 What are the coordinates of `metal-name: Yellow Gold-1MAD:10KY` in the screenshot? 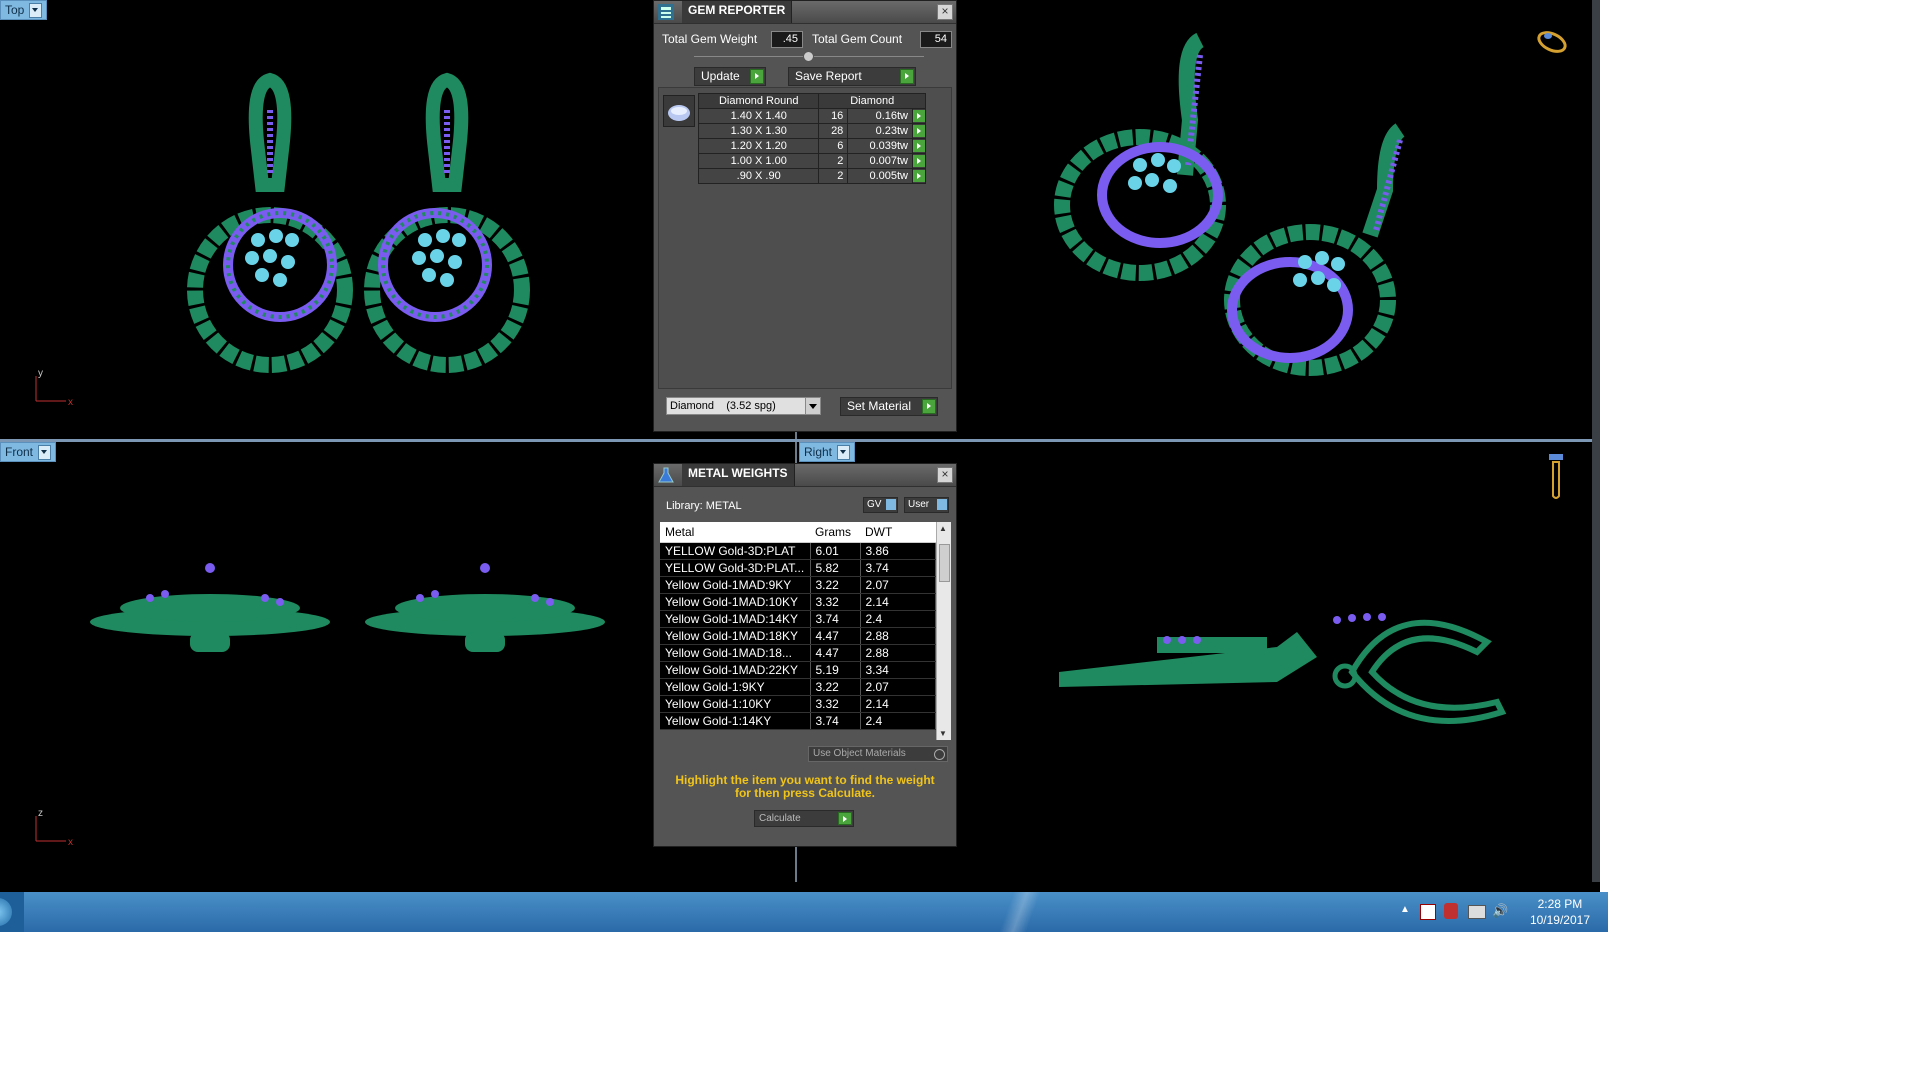 It's located at (735, 602).